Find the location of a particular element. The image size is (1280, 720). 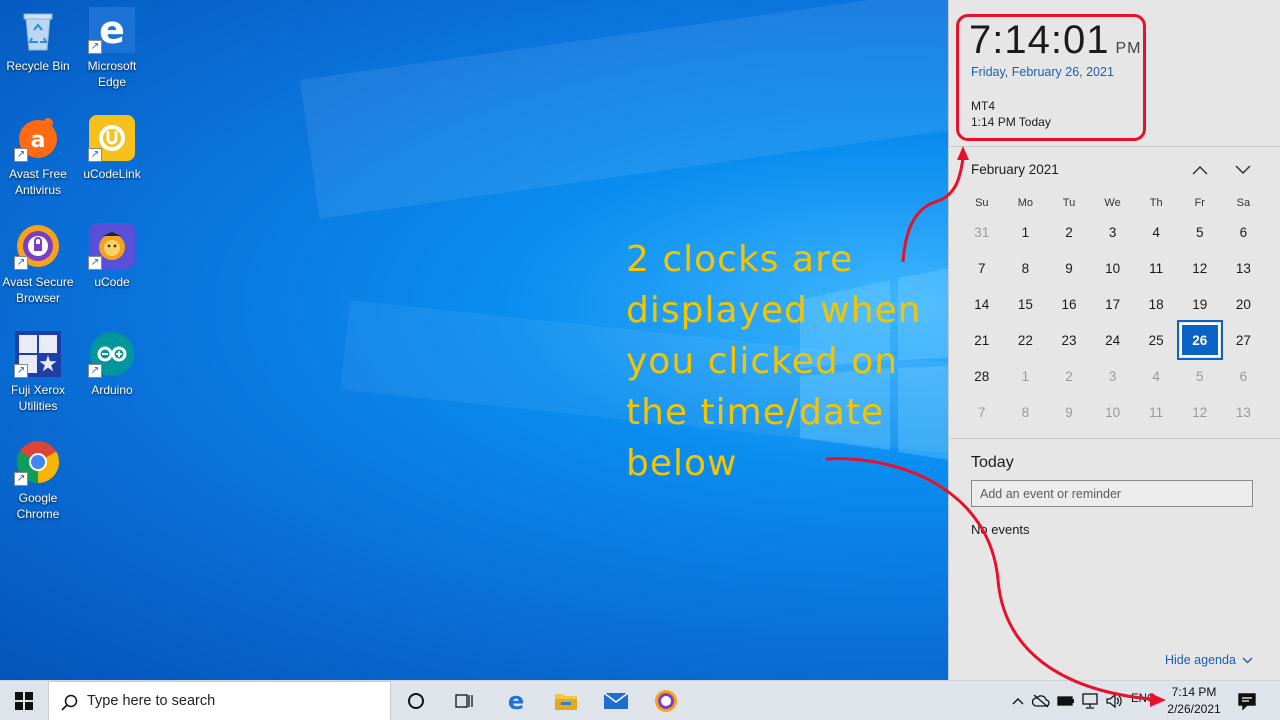

task-view-button is located at coordinates (464, 700).